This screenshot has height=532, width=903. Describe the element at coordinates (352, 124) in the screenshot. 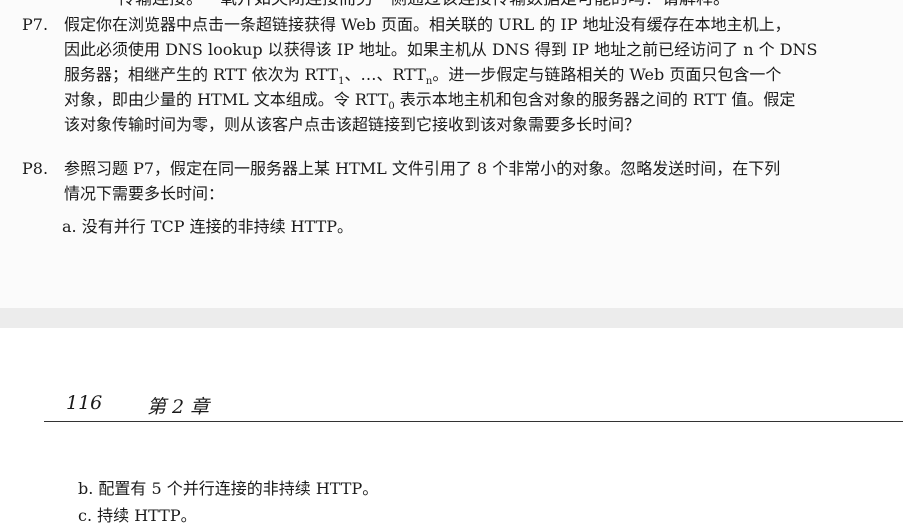

I see `problem-text-line: 该对象传输时间为零，则从该客户点击该超链接到它接收到该对象需要多长时间？` at that location.